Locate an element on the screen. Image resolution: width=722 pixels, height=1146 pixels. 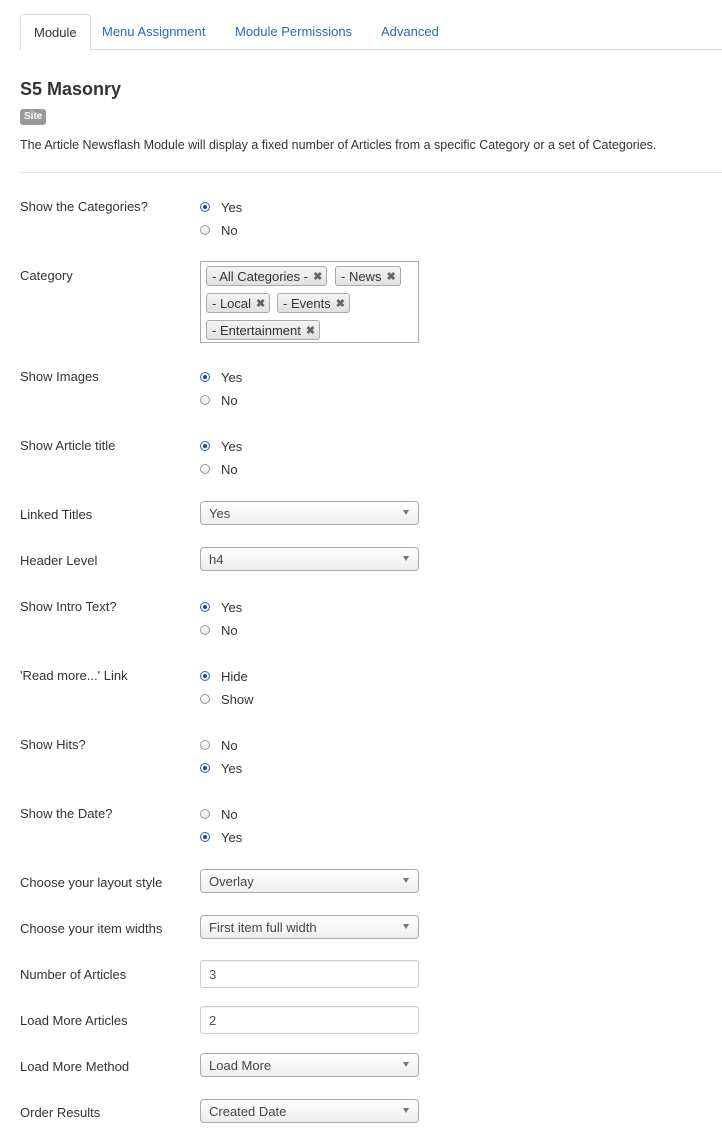
order-results-label: Order Results is located at coordinates (60, 1112).